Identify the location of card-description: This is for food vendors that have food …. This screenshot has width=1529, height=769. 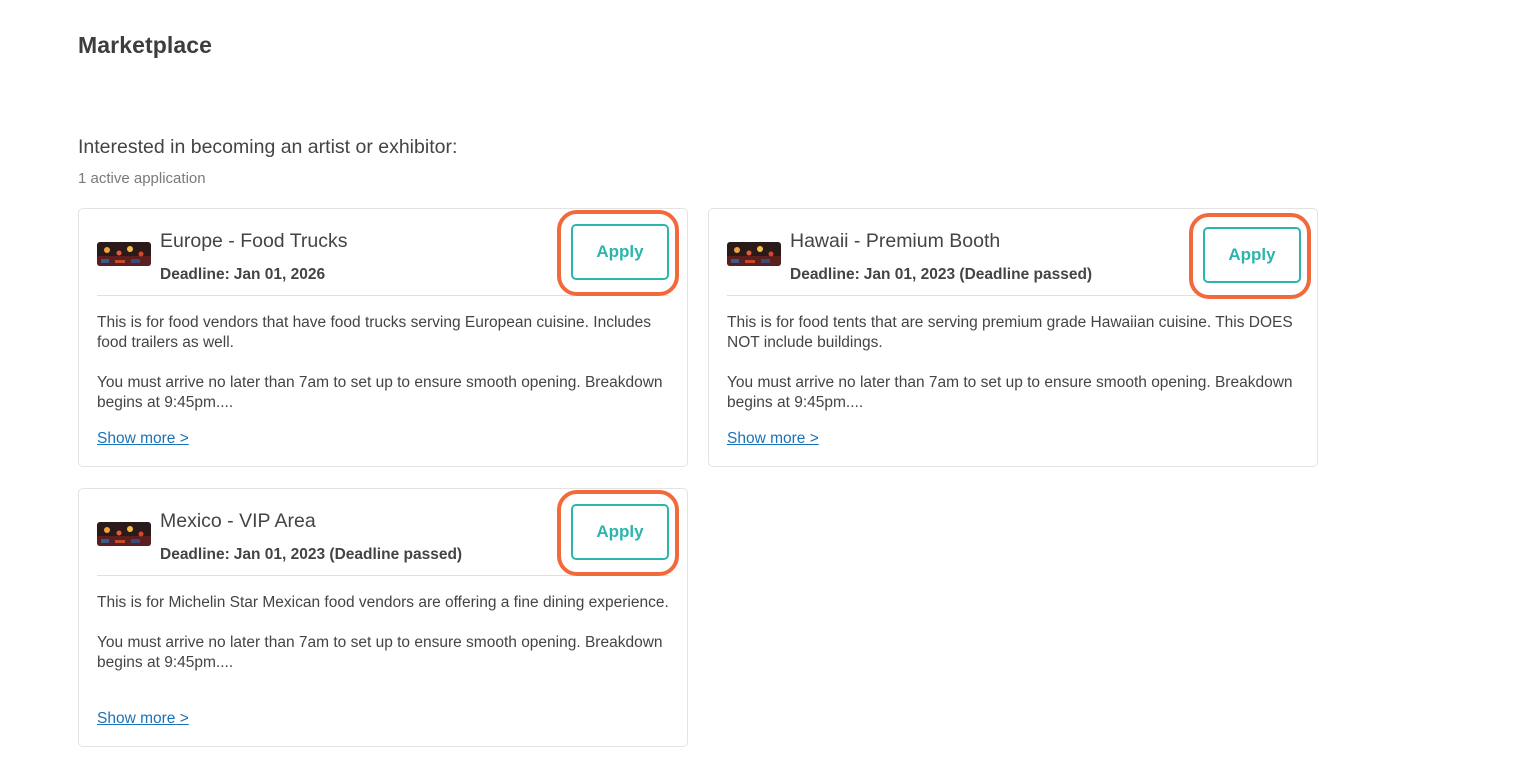
(384, 373).